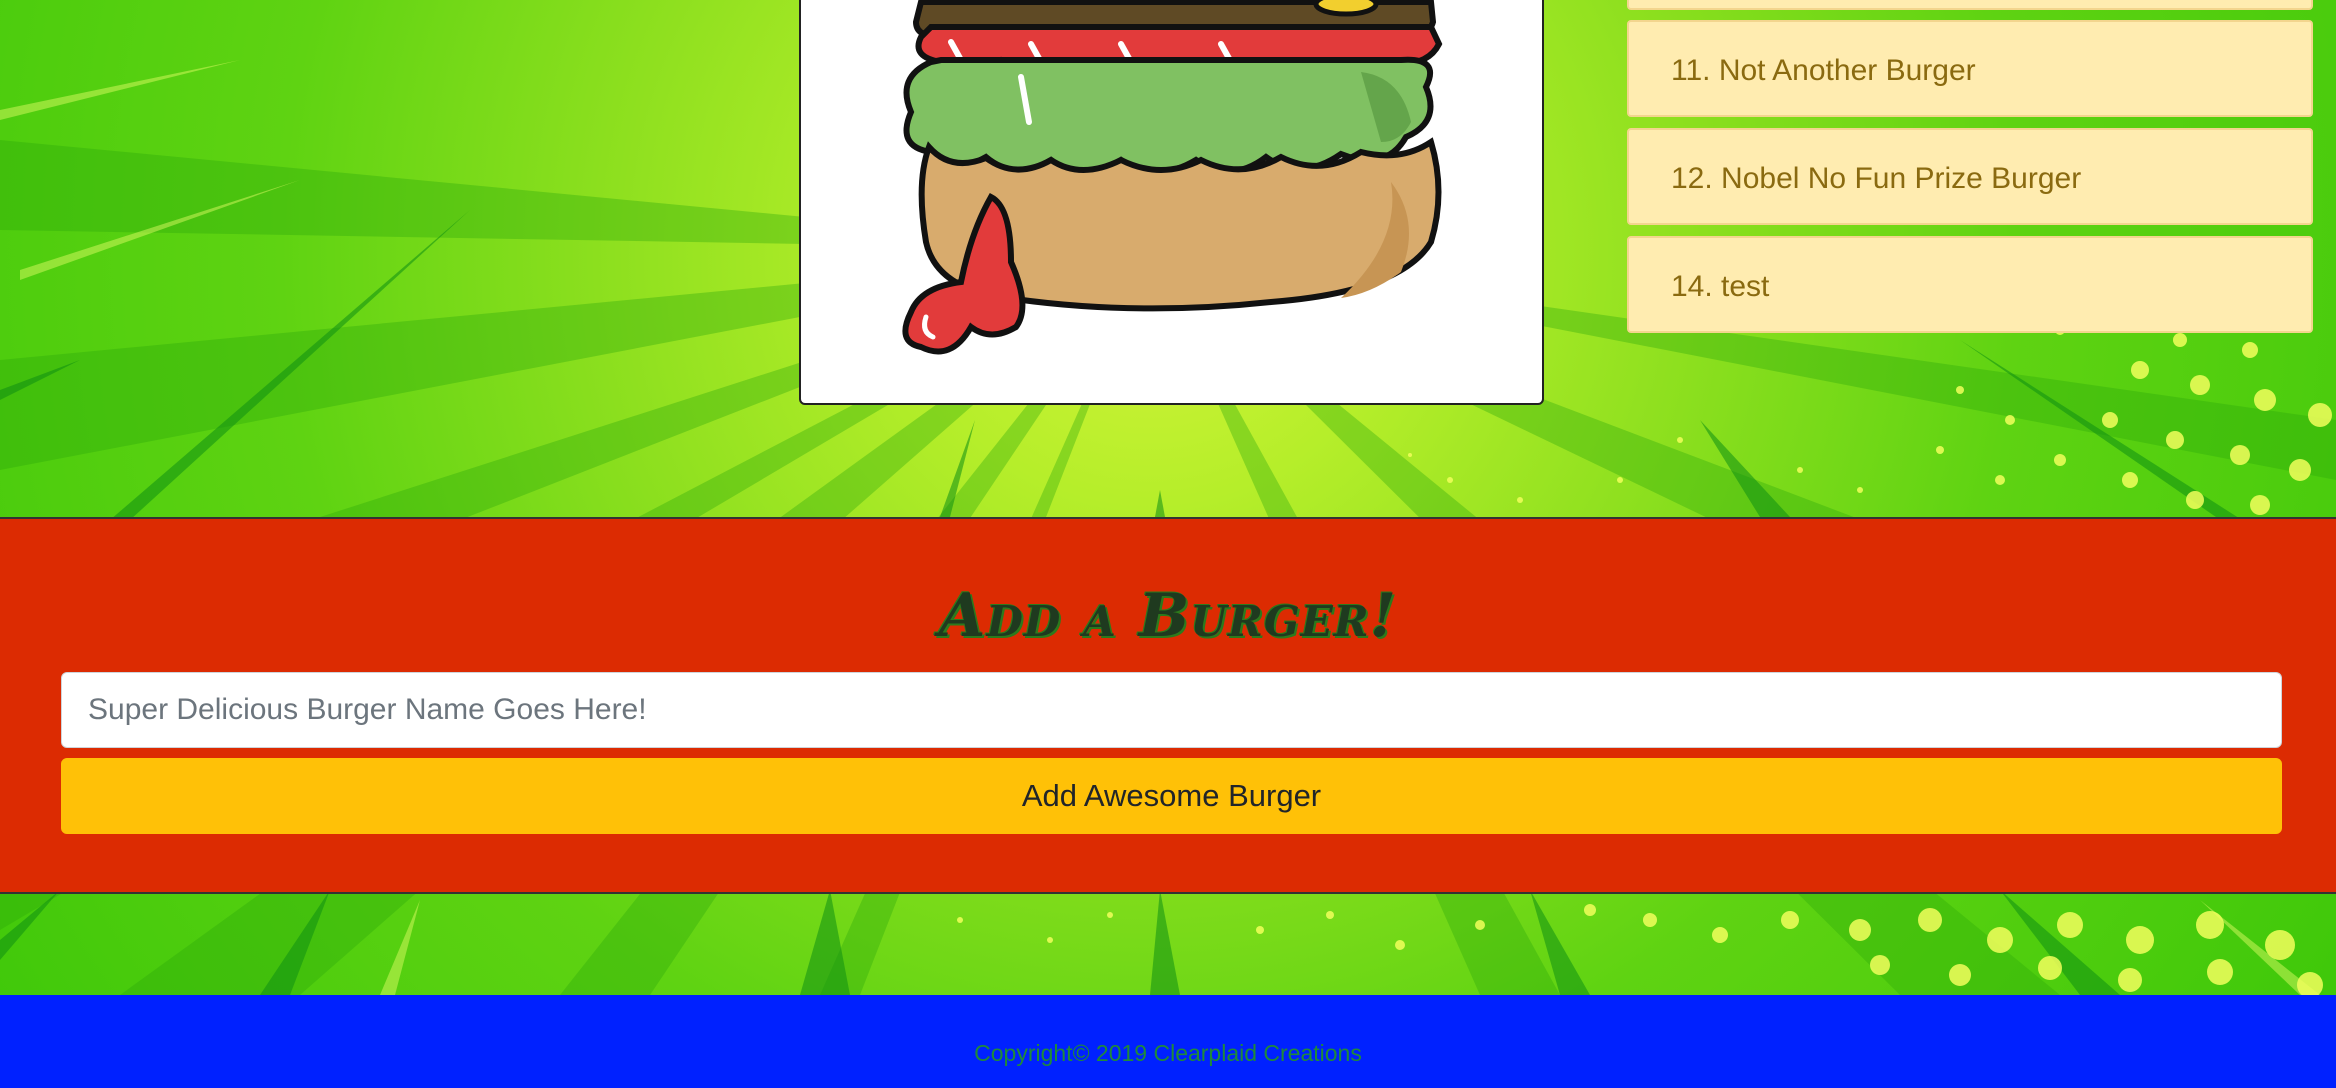  I want to click on add-burger-button: Add Awesome Burger, so click(1171, 796).